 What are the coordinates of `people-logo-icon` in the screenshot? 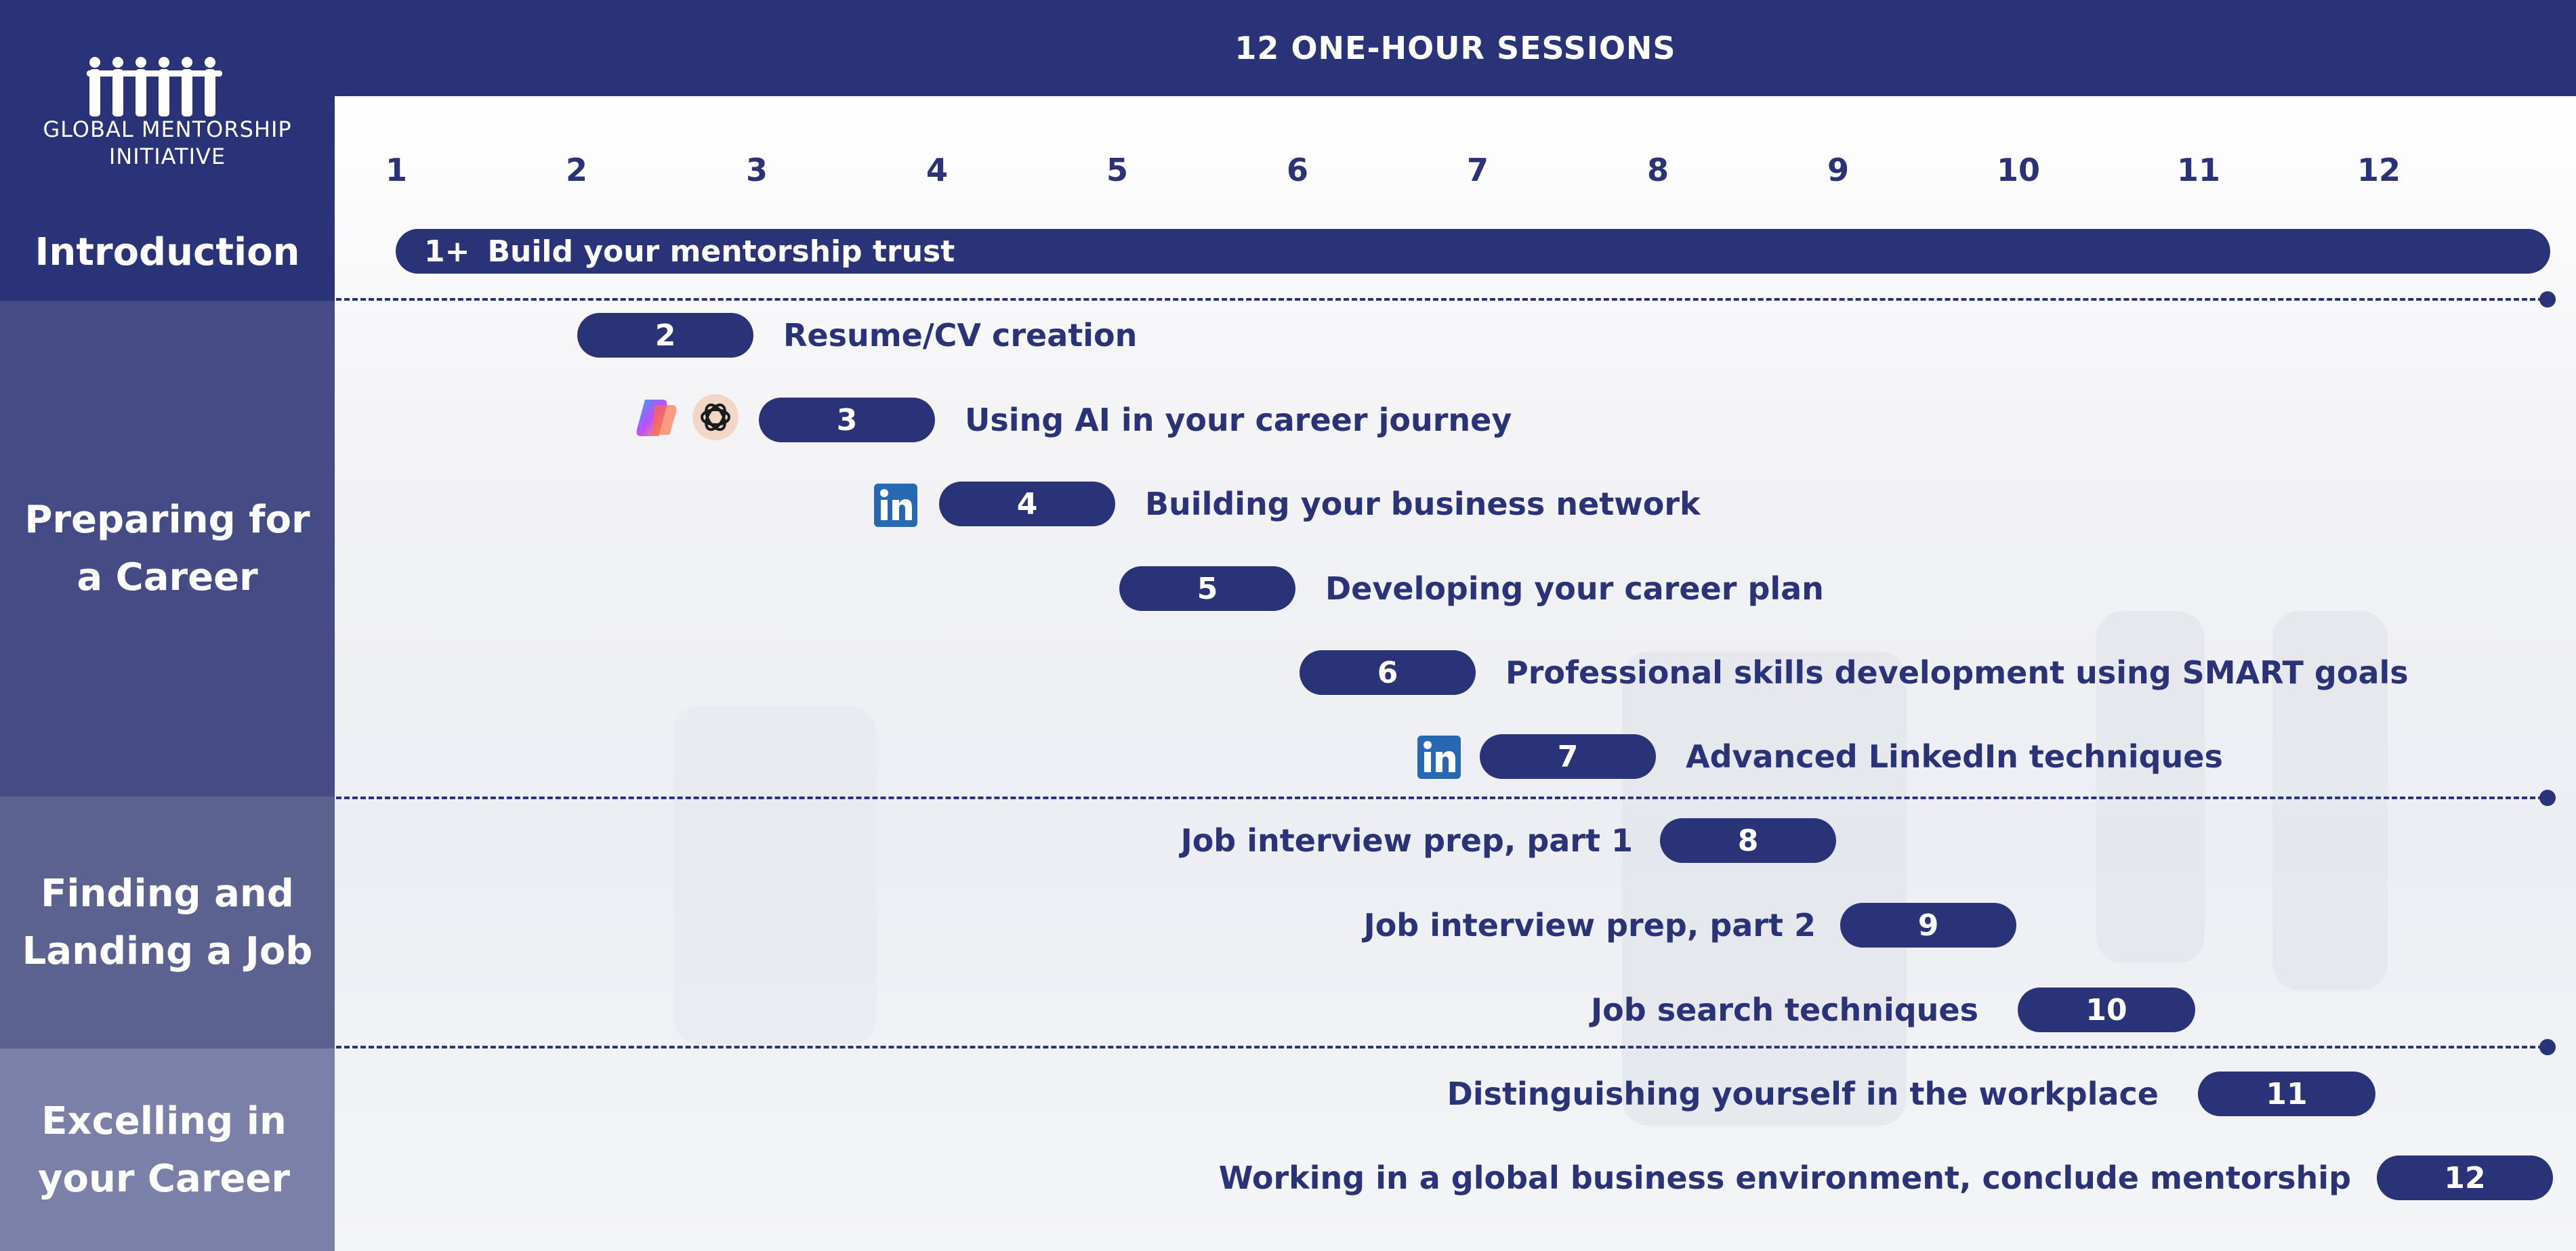 It's located at (154, 86).